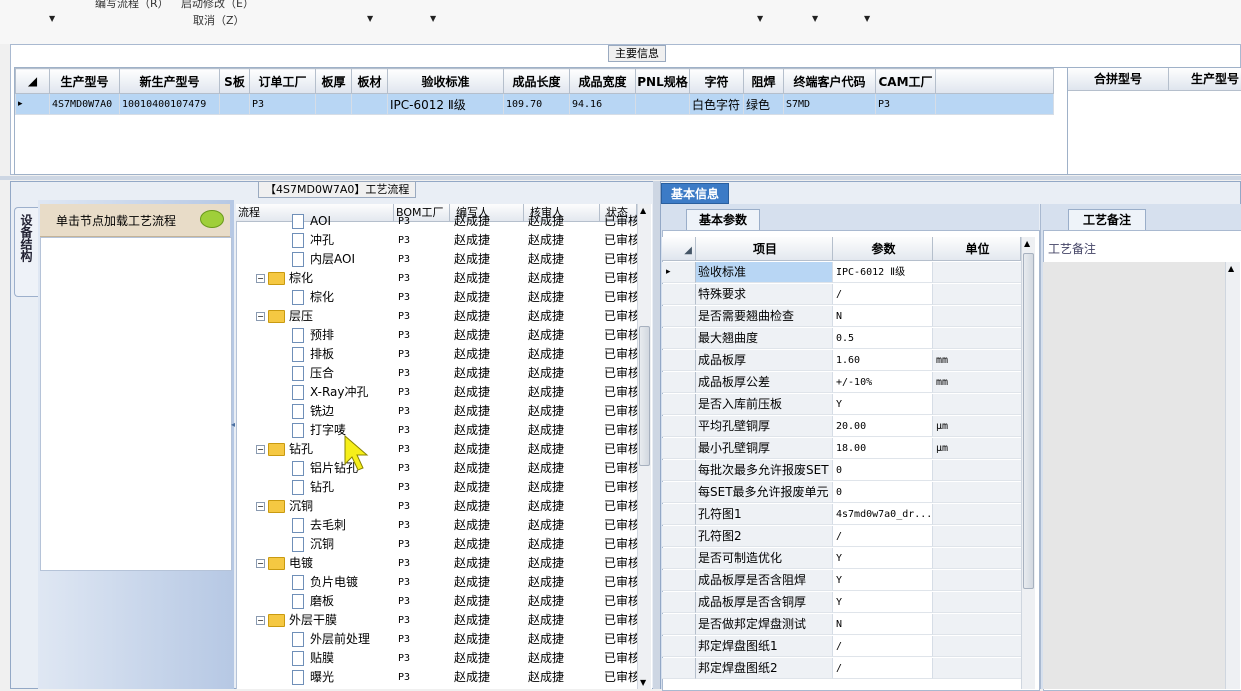  Describe the element at coordinates (311, 221) in the screenshot. I see `tree-node-label: AOI` at that location.